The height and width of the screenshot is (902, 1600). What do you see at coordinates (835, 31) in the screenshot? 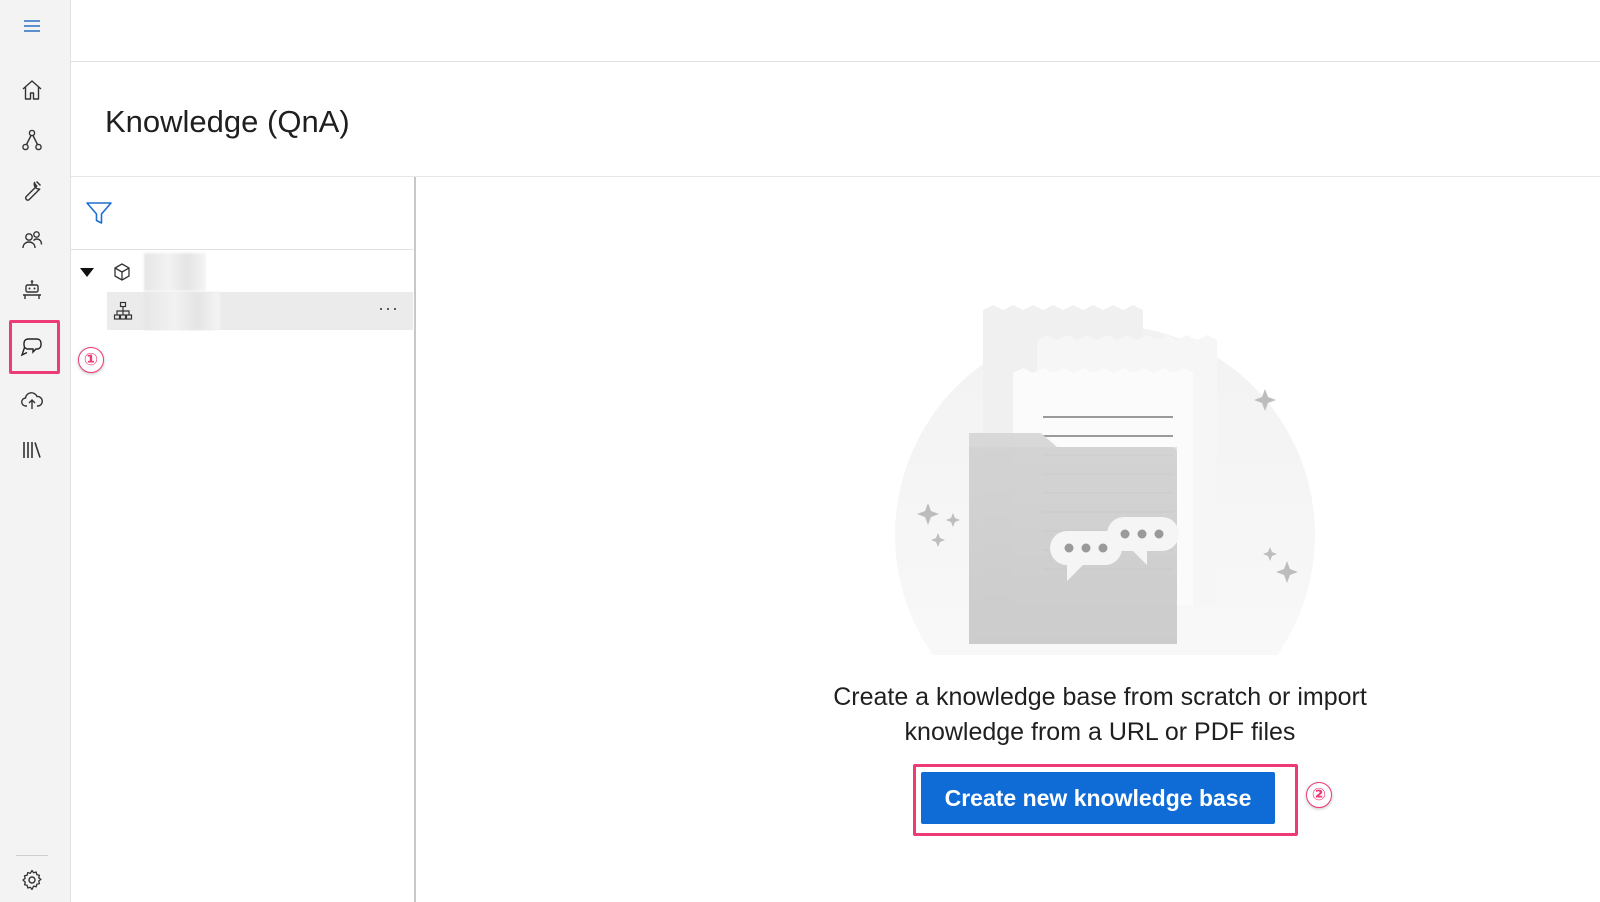
I see `top-bar` at bounding box center [835, 31].